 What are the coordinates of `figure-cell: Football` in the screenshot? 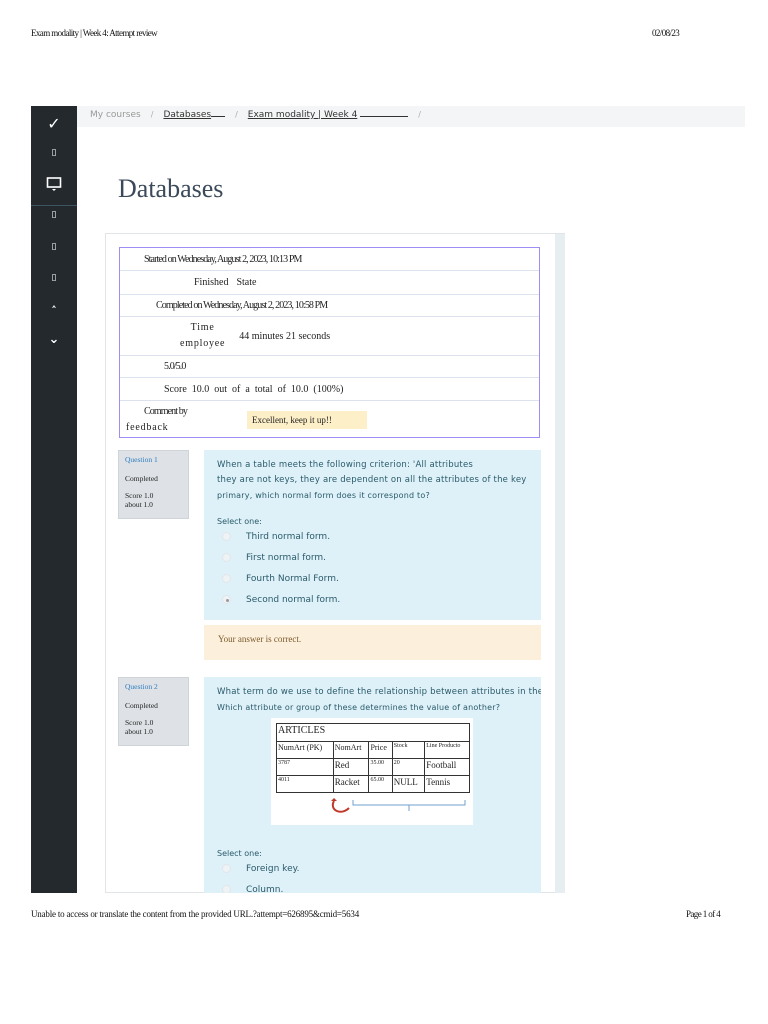 It's located at (447, 767).